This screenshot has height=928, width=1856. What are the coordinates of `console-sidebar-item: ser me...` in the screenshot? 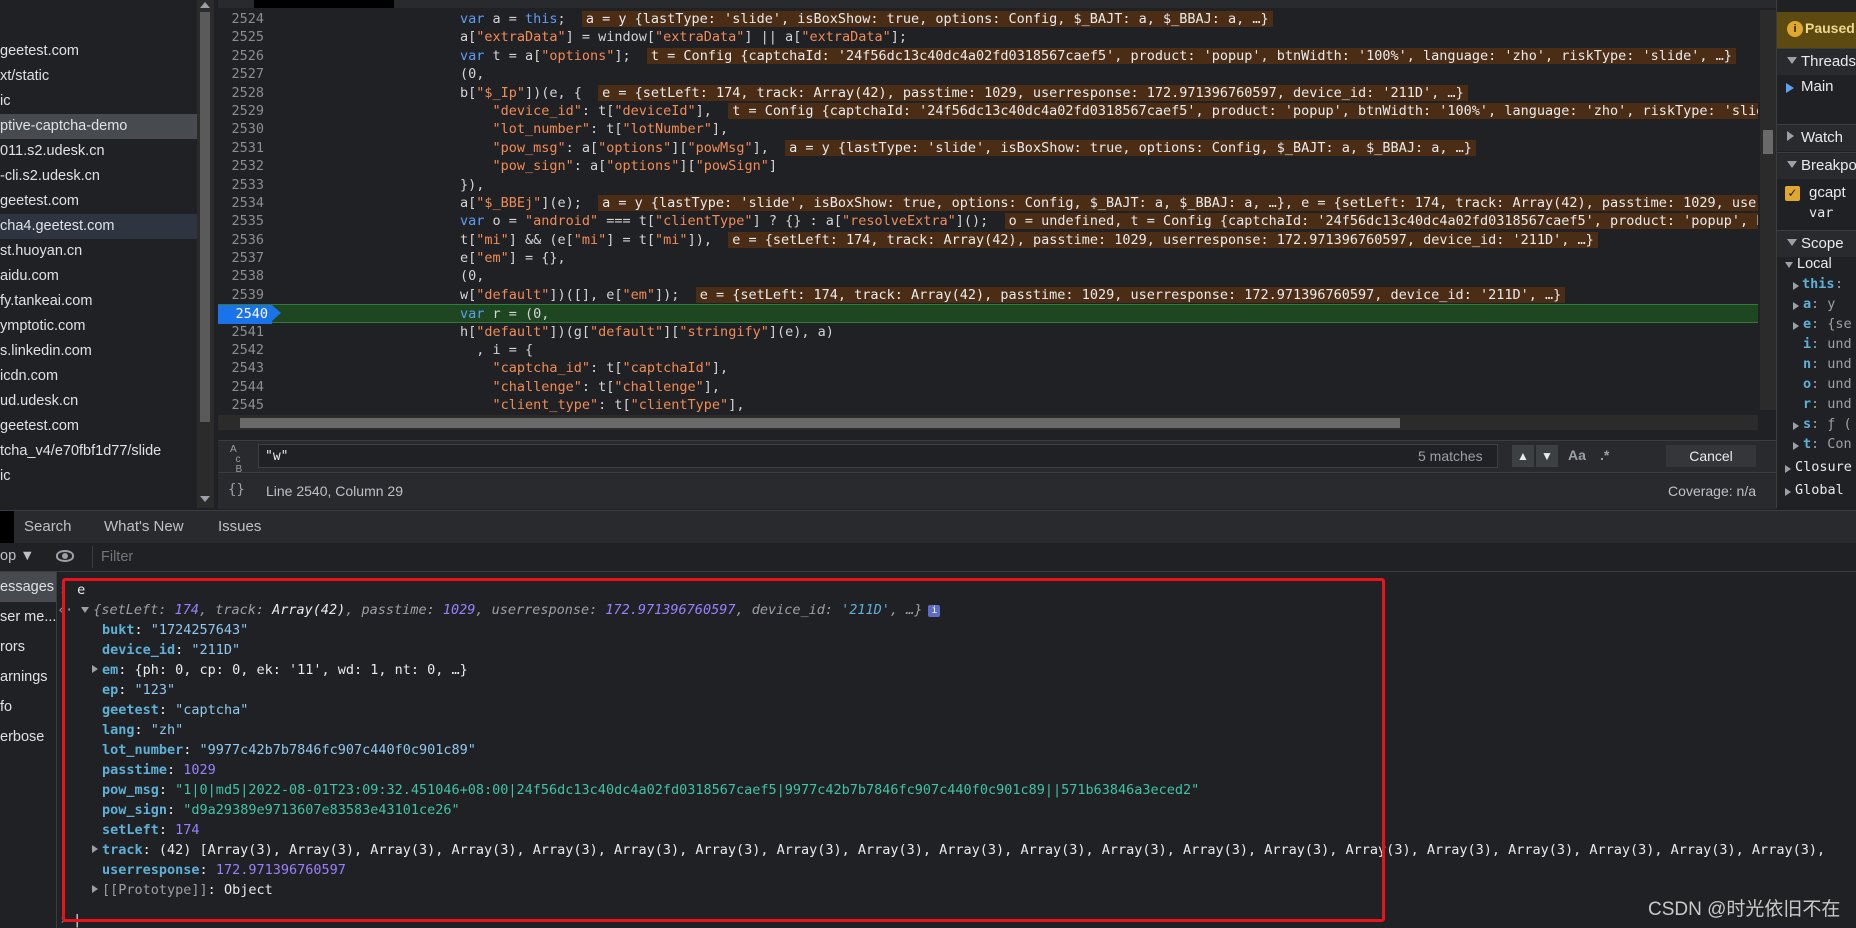 It's located at (28, 617).